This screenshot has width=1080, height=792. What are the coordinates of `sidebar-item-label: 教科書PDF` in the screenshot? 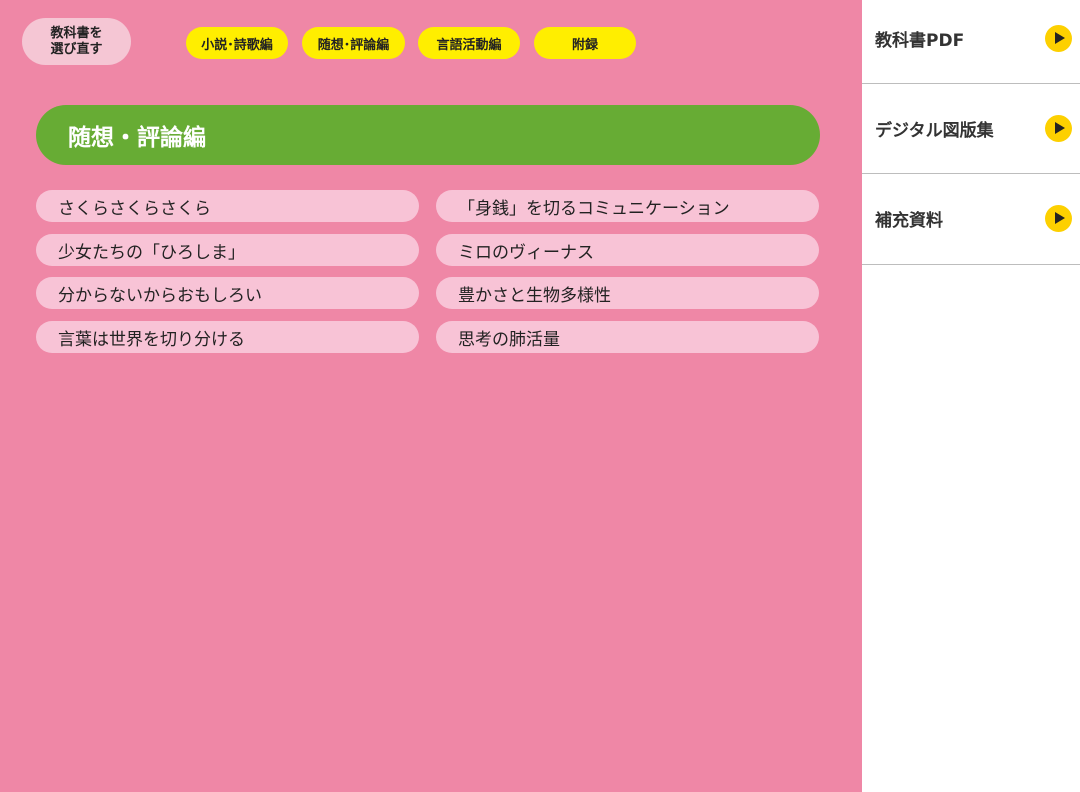 It's located at (920, 41).